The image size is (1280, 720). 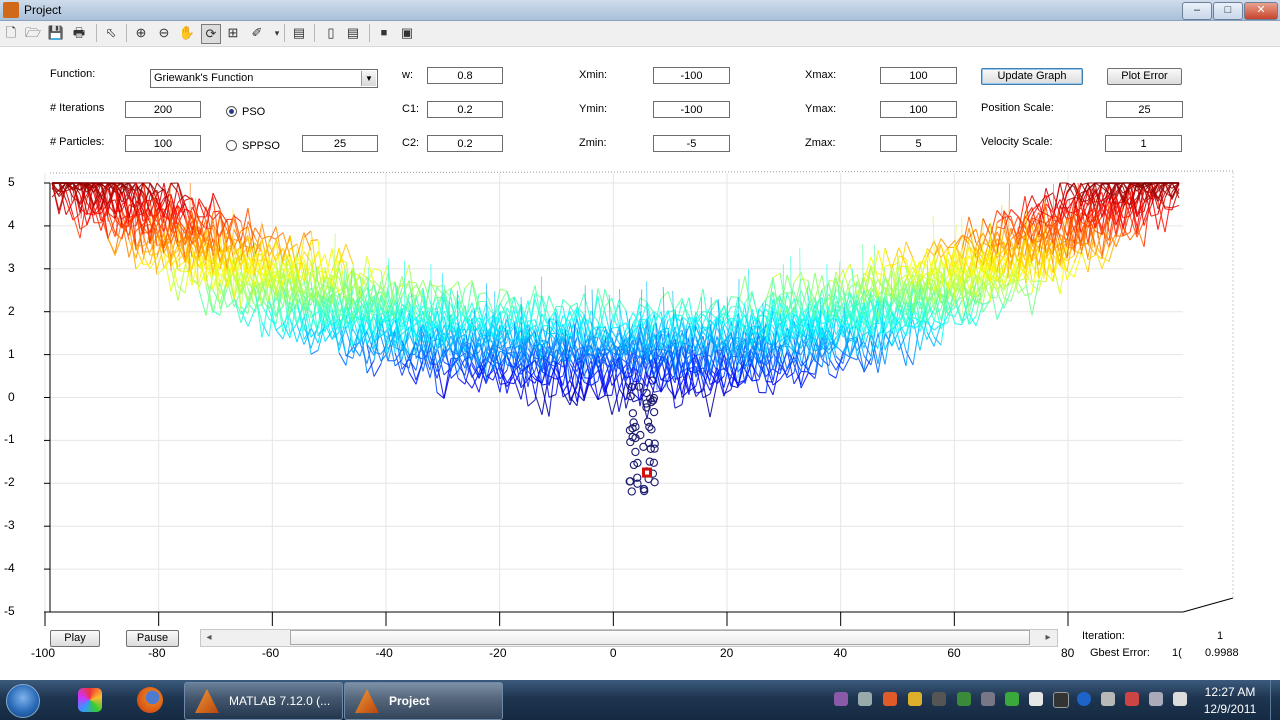 I want to click on z-tick-label: 3, so click(x=11, y=267).